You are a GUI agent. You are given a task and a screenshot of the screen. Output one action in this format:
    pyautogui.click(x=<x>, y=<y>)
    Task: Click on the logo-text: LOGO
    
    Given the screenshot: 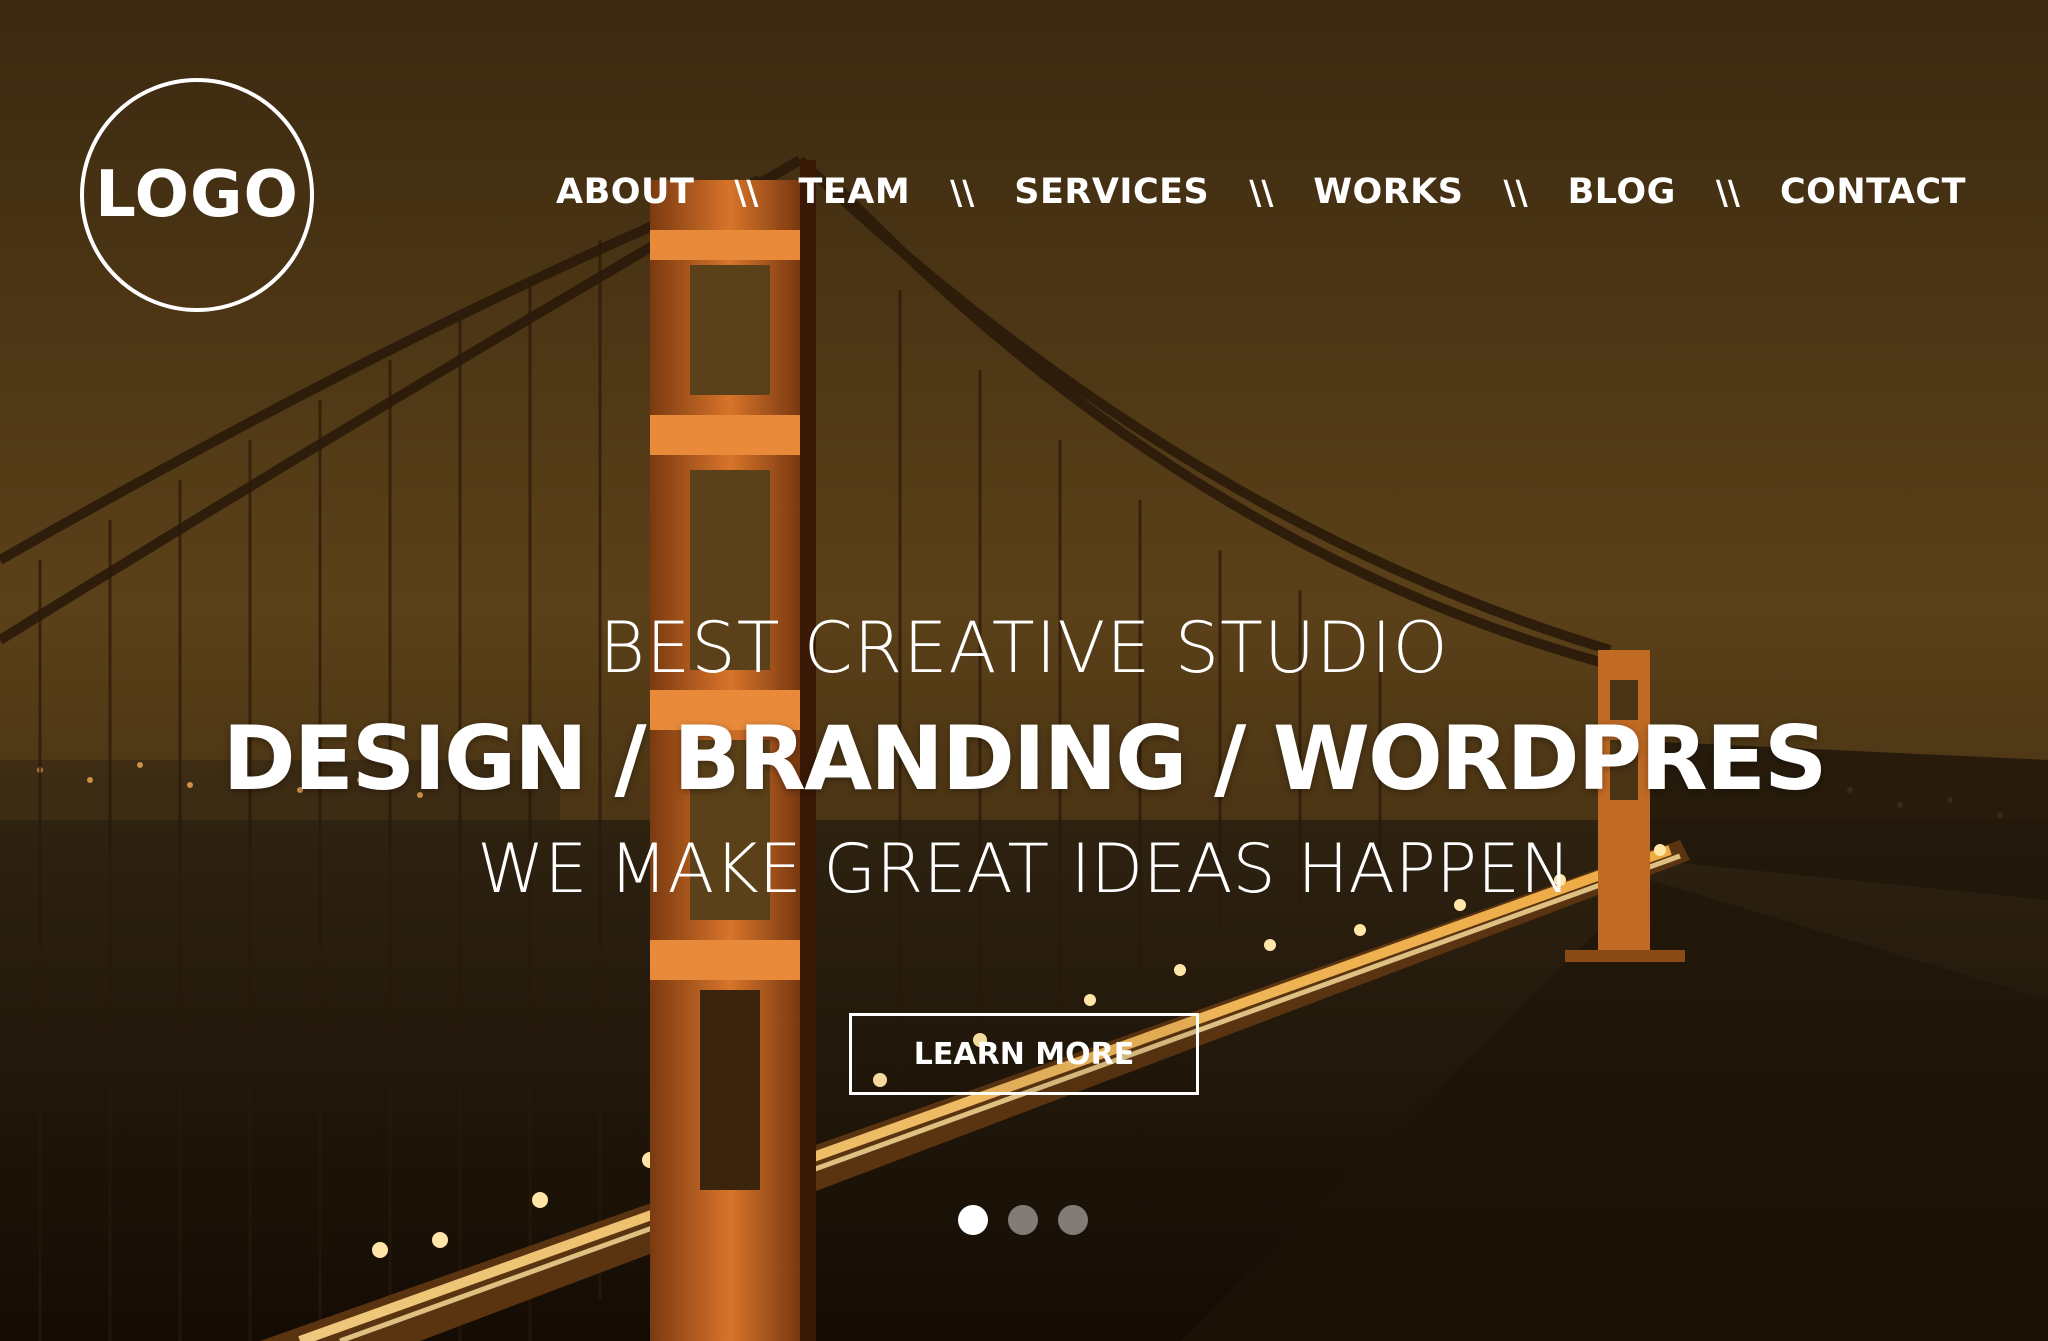 What is the action you would take?
    pyautogui.click(x=197, y=195)
    